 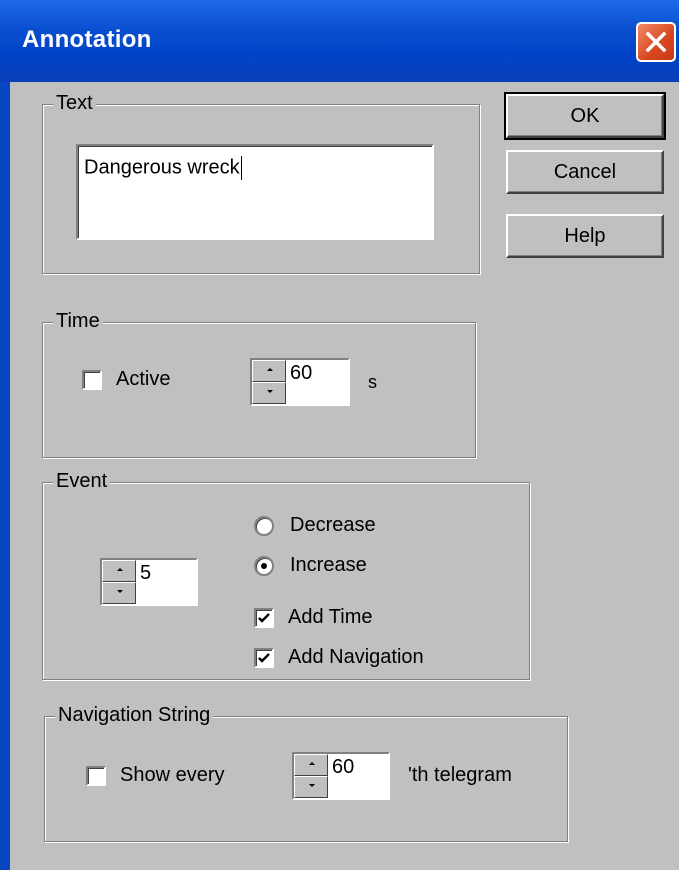 What do you see at coordinates (356, 657) in the screenshot?
I see `add-navigation-label: Add Navigation` at bounding box center [356, 657].